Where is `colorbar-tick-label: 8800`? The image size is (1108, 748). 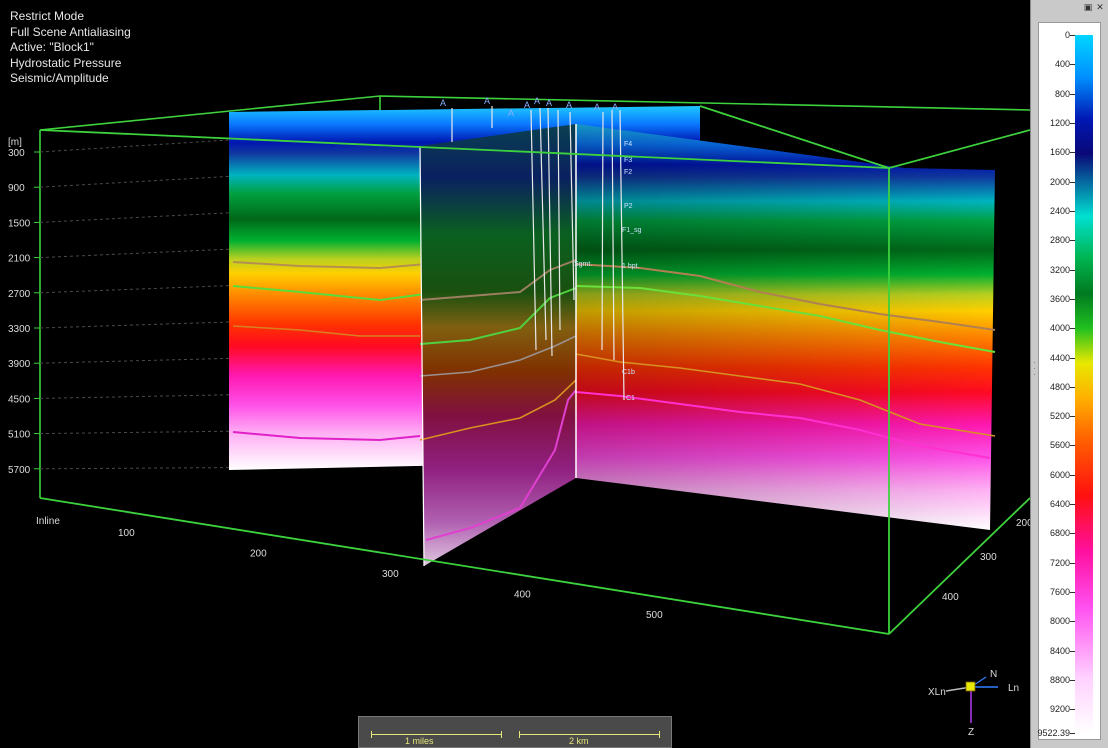
colorbar-tick-label: 8800 is located at coordinates (1059, 680).